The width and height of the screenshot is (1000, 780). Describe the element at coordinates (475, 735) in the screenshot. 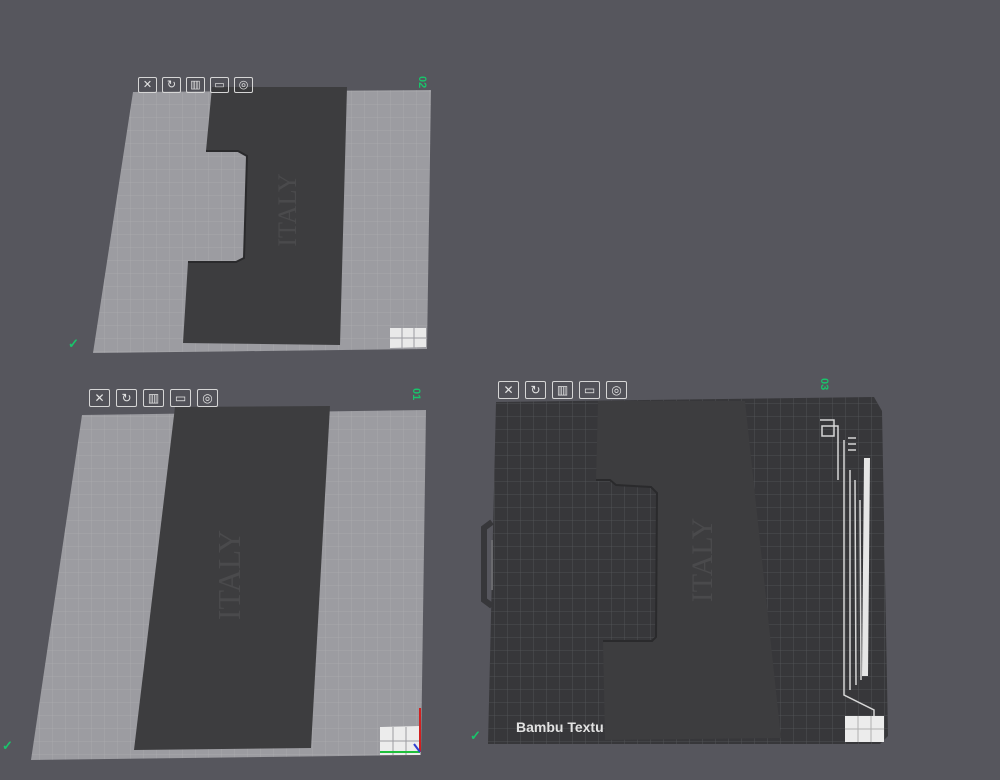

I see `plate-03-check-icon: ✓` at that location.